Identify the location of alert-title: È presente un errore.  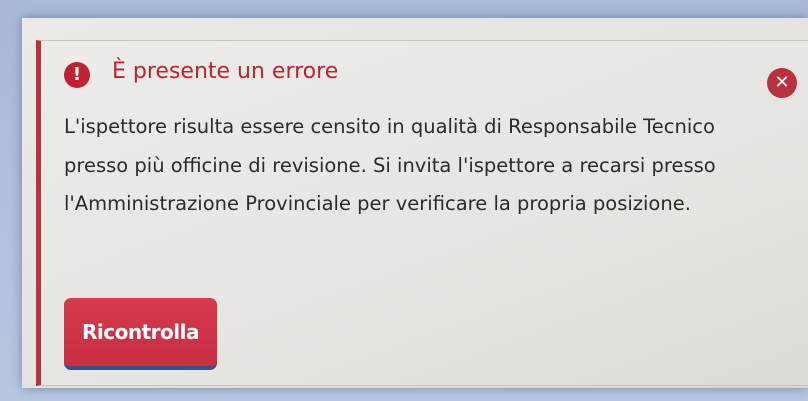
(225, 71).